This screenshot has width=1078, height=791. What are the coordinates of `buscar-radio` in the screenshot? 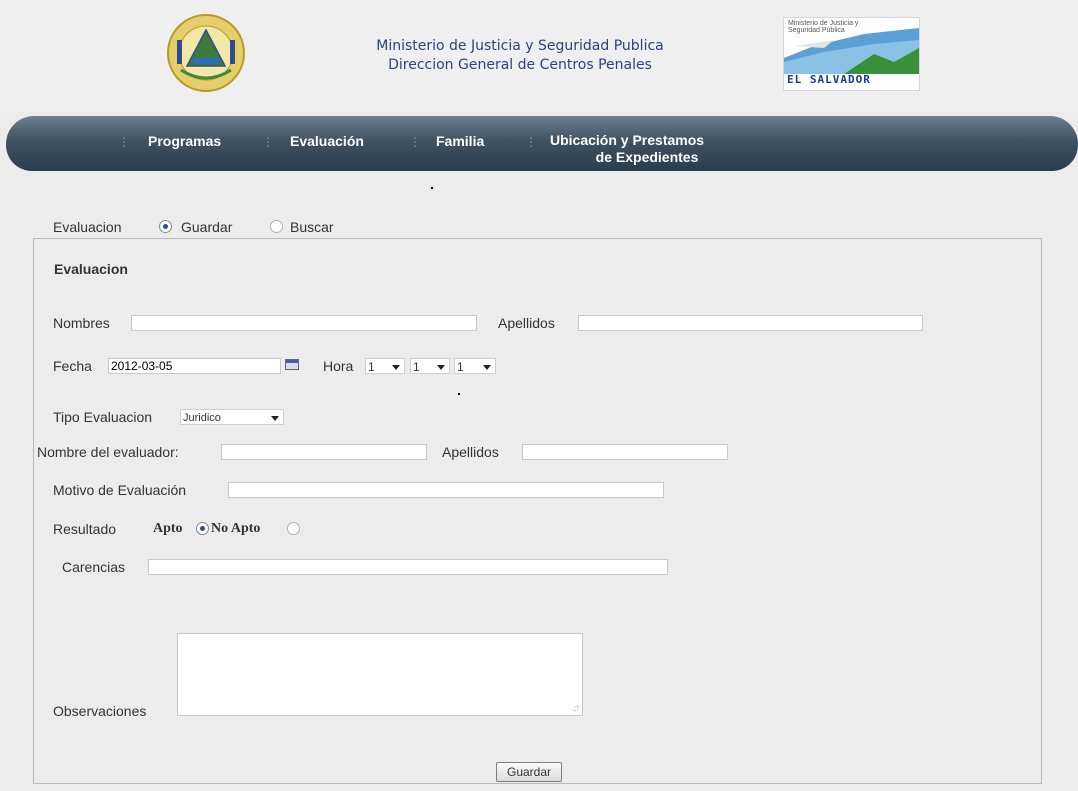 It's located at (276, 226).